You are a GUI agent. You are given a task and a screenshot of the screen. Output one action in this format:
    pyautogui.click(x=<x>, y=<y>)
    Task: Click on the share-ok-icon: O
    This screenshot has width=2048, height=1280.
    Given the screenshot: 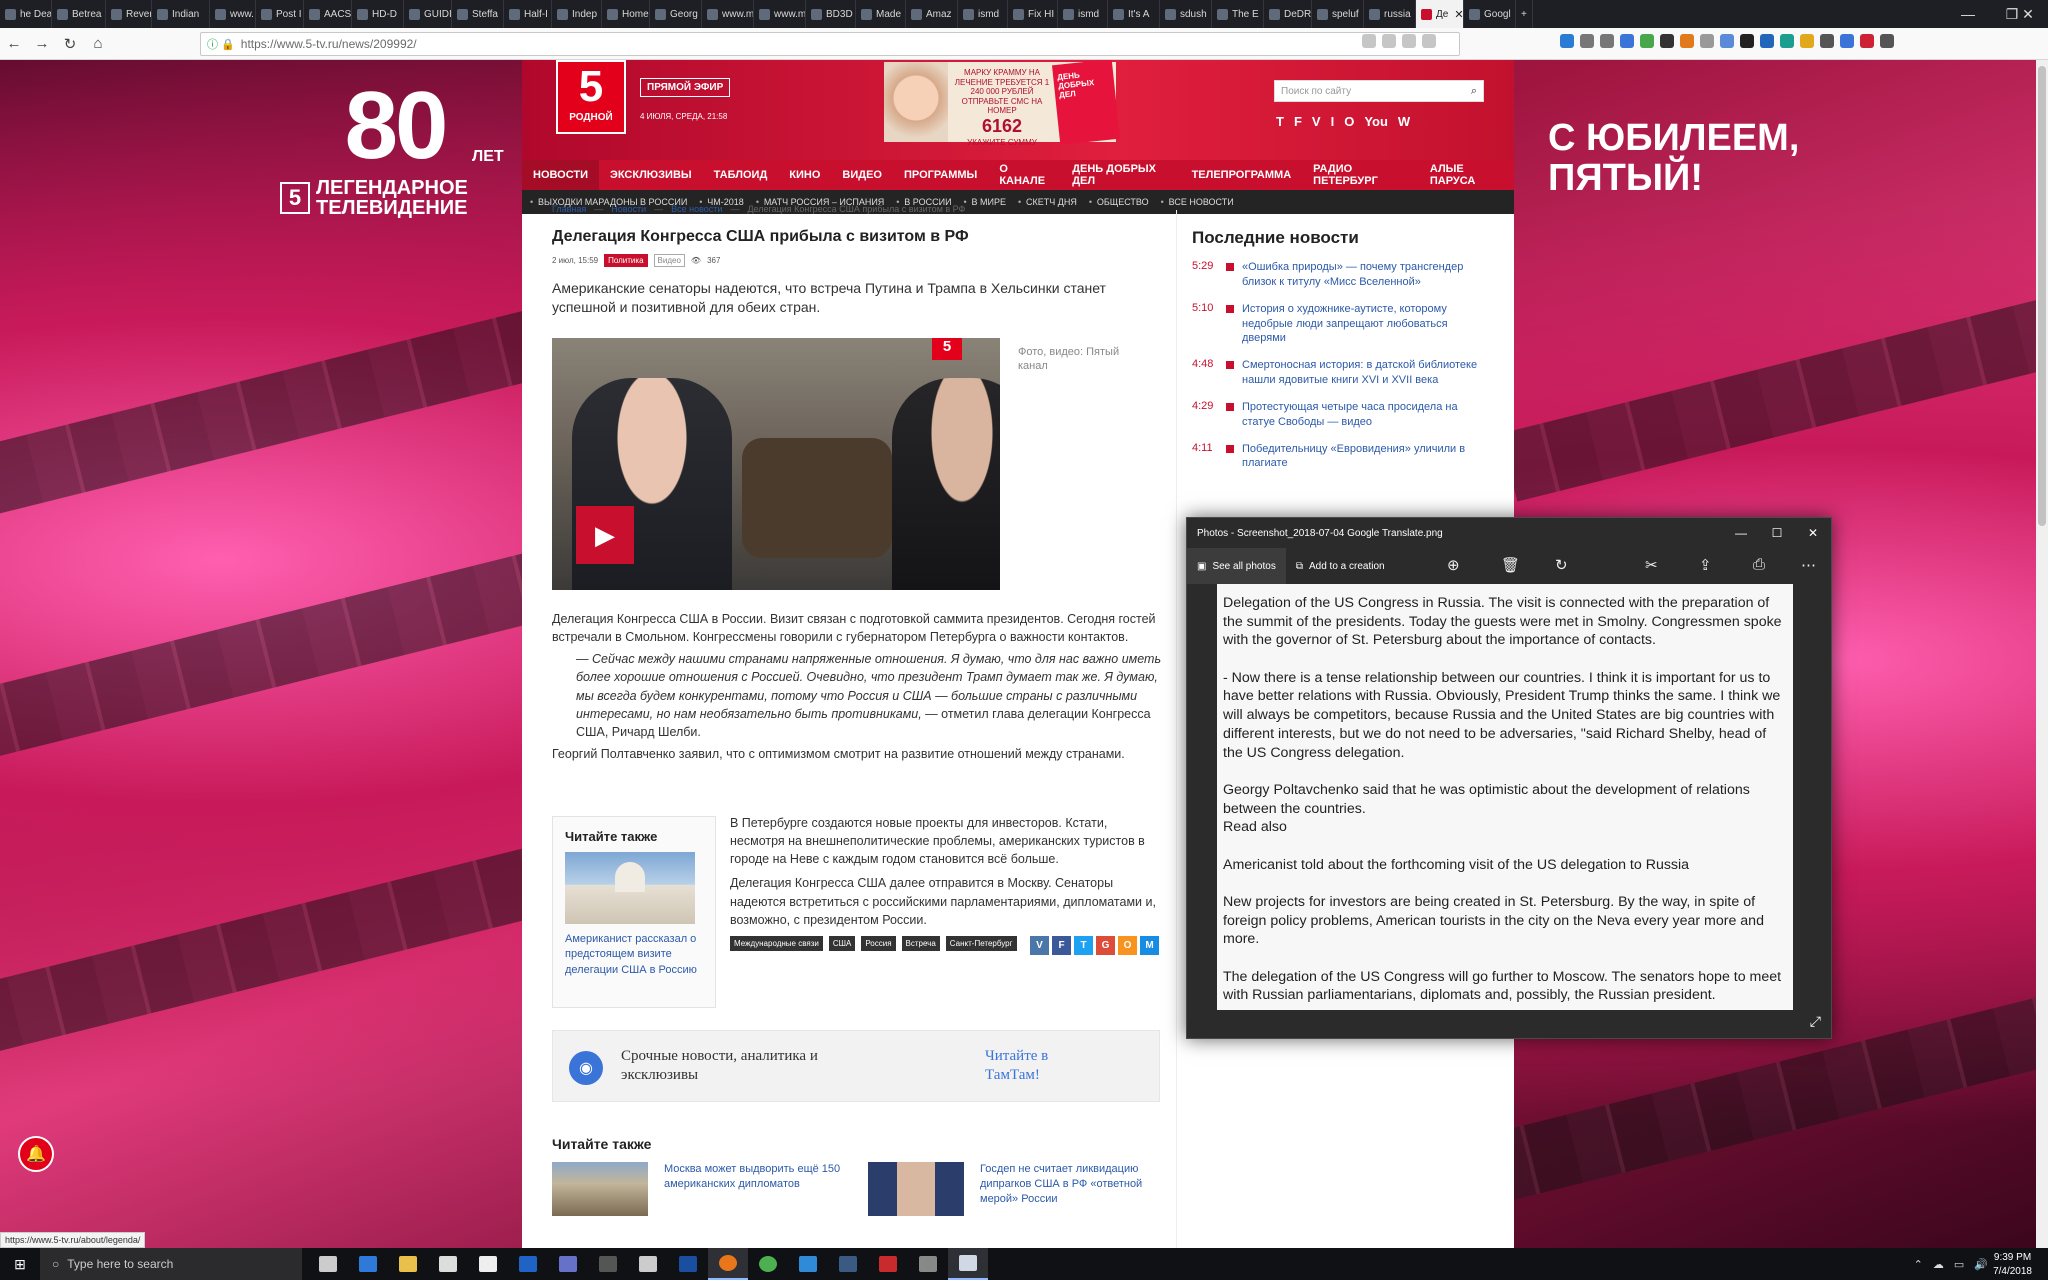 What is the action you would take?
    pyautogui.click(x=1127, y=945)
    